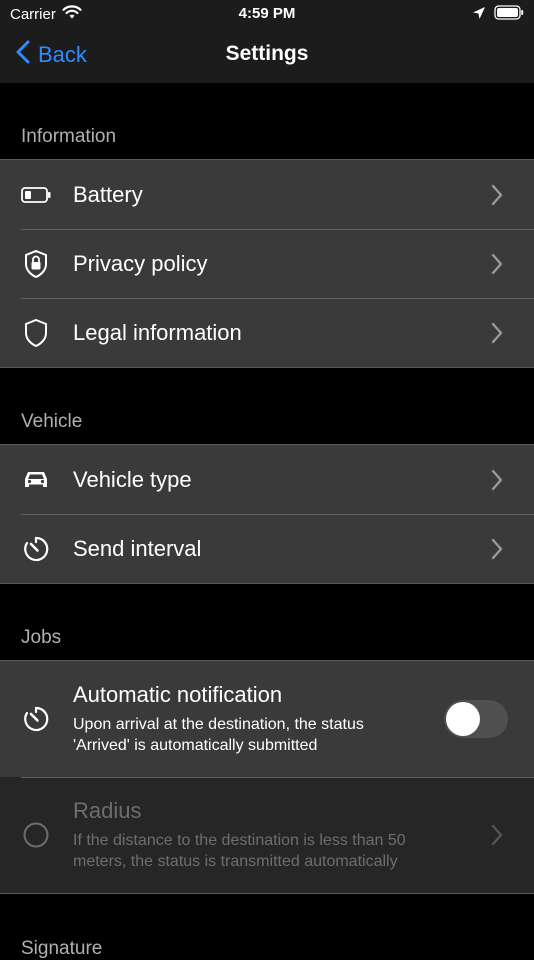  What do you see at coordinates (132, 479) in the screenshot?
I see `settings-row-label: Vehicle type` at bounding box center [132, 479].